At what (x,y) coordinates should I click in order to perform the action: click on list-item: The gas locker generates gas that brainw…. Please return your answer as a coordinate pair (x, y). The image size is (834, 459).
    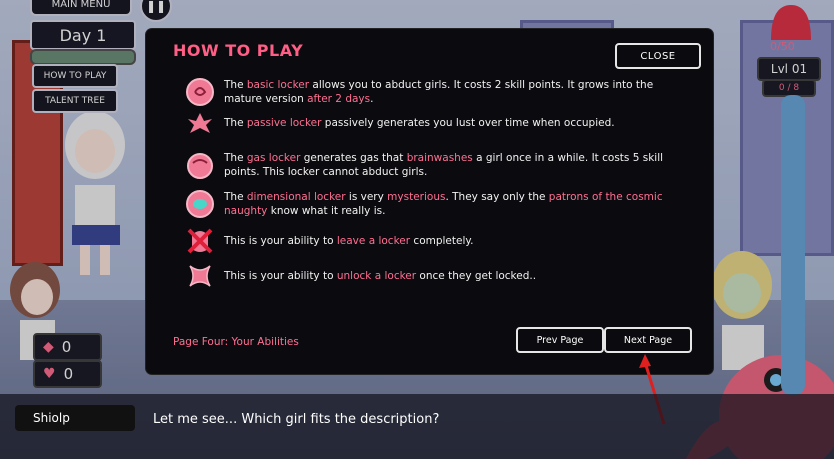
    Looking at the image, I should click on (434, 165).